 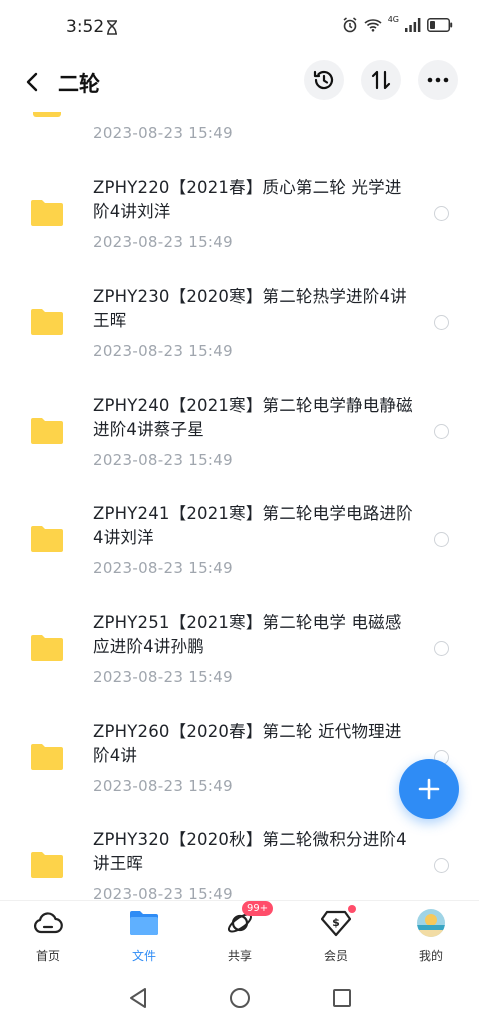 What do you see at coordinates (85, 27) in the screenshot?
I see `status-time: 3:52` at bounding box center [85, 27].